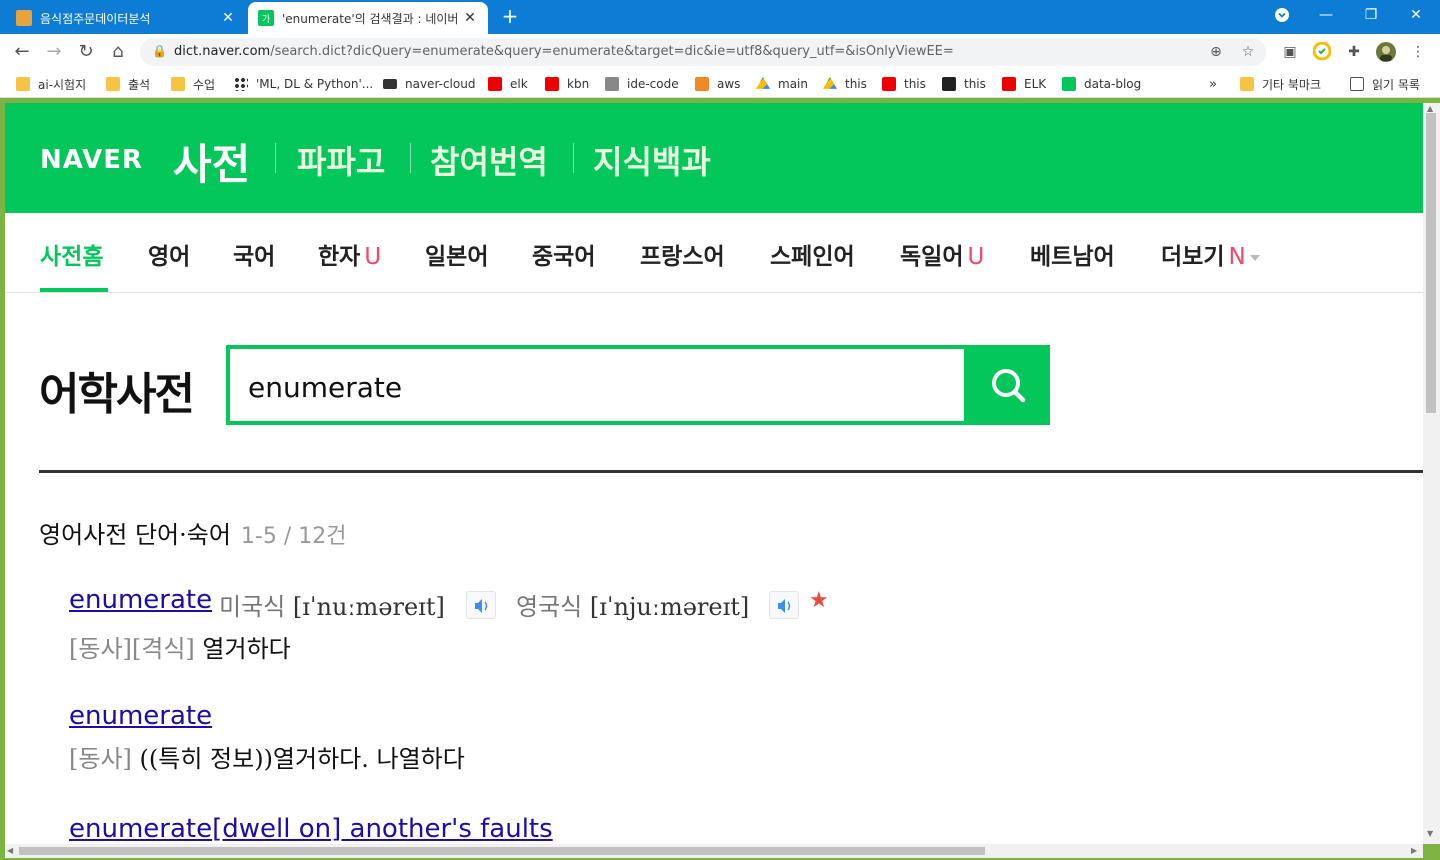  Describe the element at coordinates (1418, 52) in the screenshot. I see `menu-icon: ⋮` at that location.